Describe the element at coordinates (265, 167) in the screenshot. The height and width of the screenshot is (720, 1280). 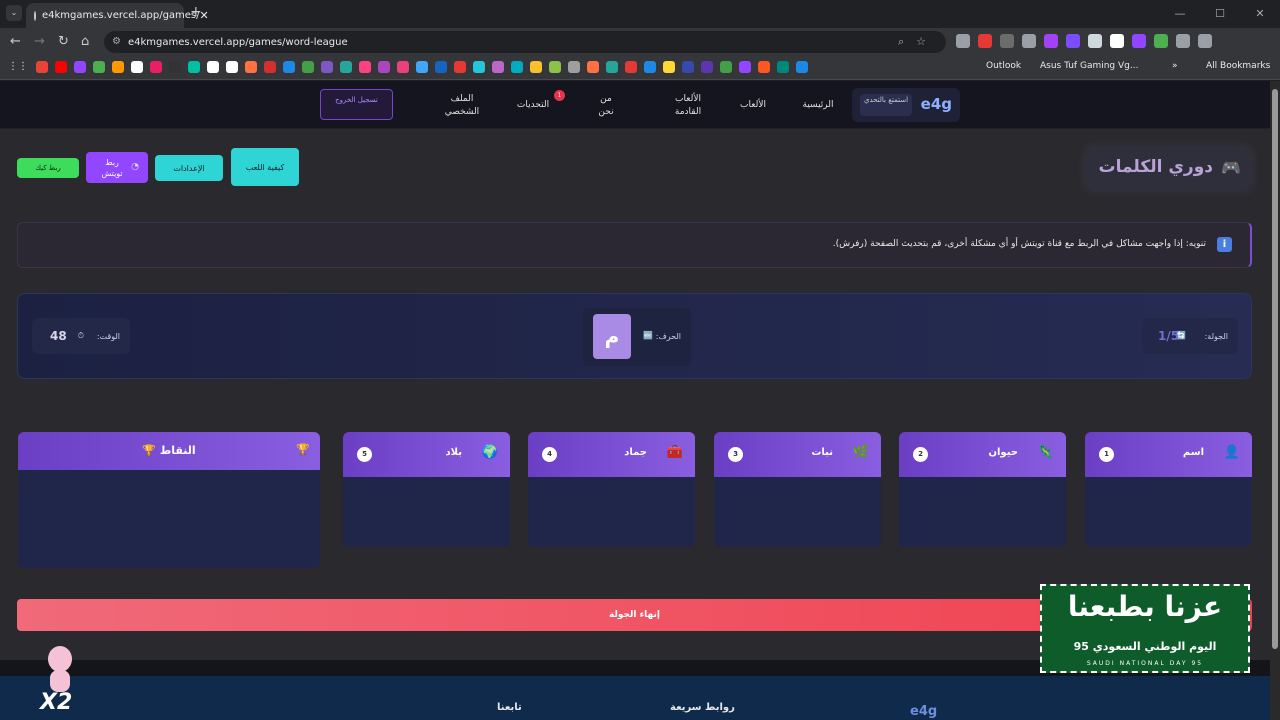
I see `how-to-play-button: كيفية اللعب` at that location.